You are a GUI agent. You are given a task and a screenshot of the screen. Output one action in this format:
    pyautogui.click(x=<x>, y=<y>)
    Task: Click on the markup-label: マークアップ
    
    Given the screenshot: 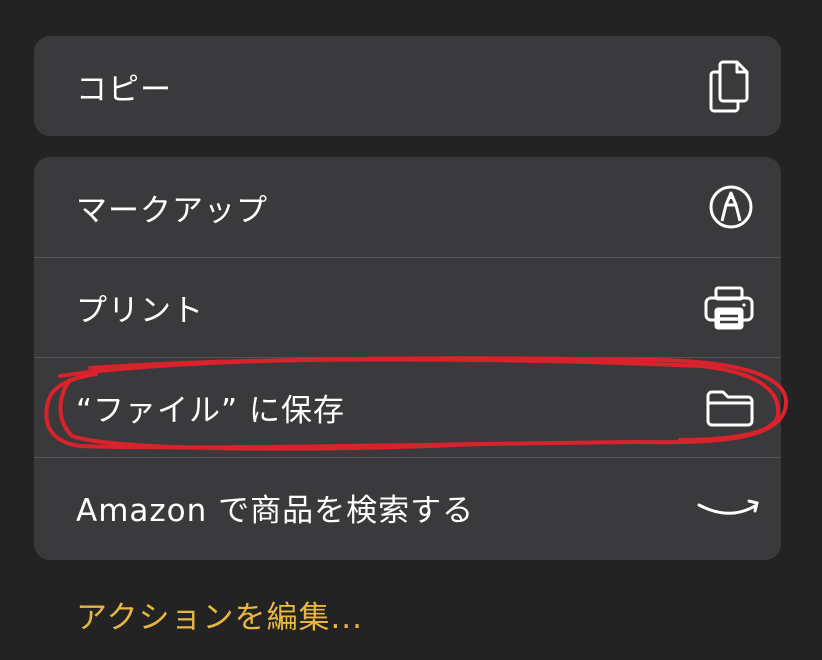 What is the action you would take?
    pyautogui.click(x=172, y=210)
    